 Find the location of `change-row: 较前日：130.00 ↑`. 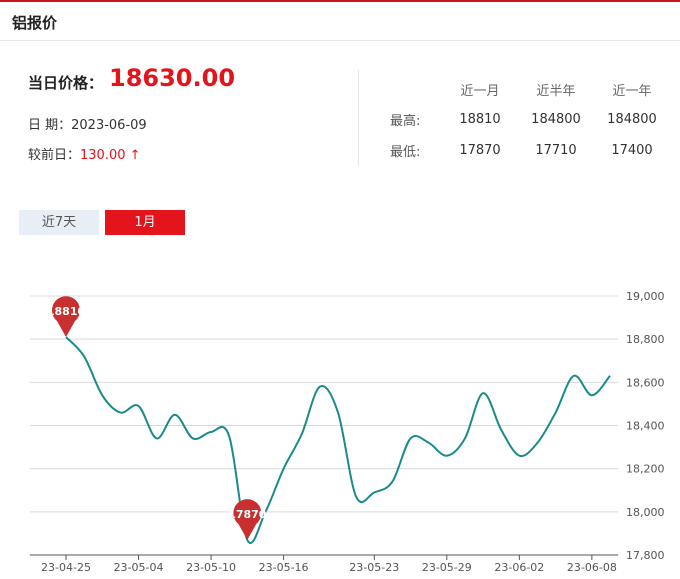

change-row: 较前日：130.00 ↑ is located at coordinates (84, 153).